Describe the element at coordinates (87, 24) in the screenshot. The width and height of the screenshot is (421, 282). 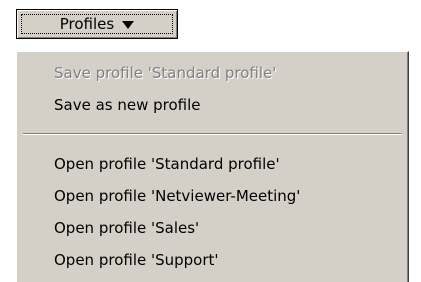
I see `profiles-button-label: Profiles` at that location.